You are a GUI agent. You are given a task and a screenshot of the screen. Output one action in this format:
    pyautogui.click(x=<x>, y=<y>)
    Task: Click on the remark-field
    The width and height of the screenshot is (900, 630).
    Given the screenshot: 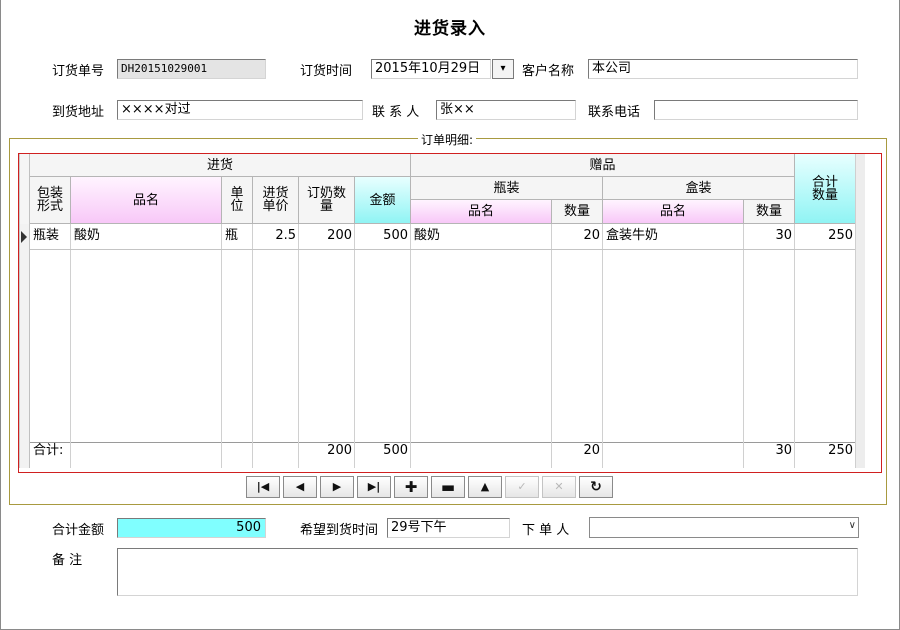 What is the action you would take?
    pyautogui.click(x=487, y=572)
    